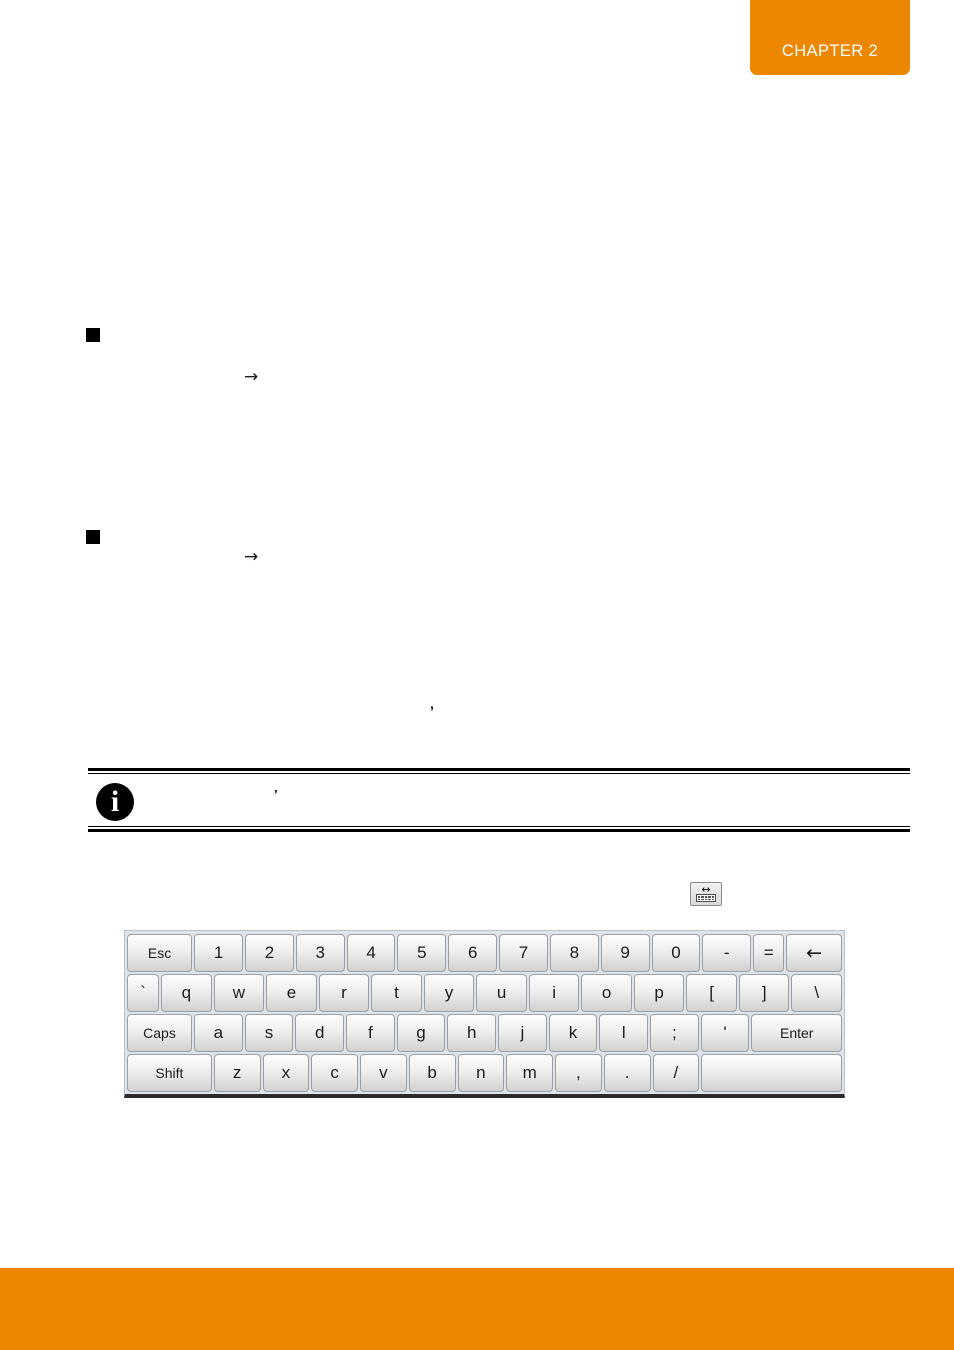  Describe the element at coordinates (335, 1073) in the screenshot. I see `key-c: c` at that location.